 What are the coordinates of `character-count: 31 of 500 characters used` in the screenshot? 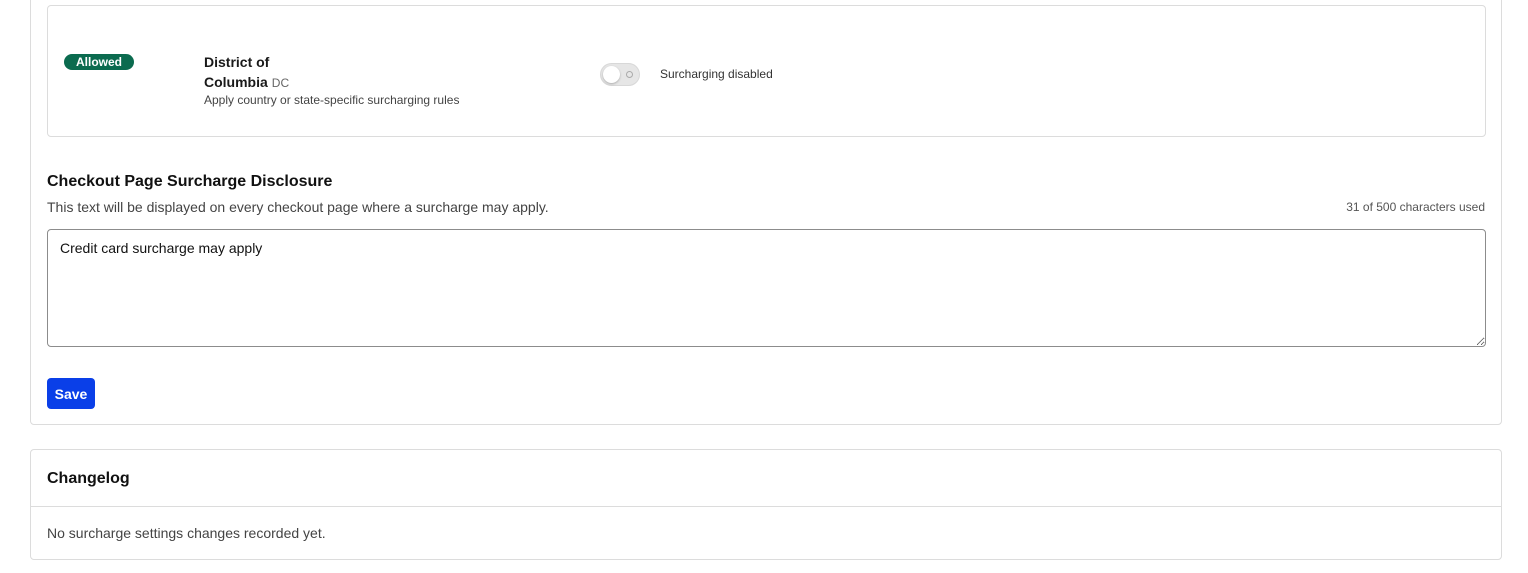 It's located at (1415, 207).